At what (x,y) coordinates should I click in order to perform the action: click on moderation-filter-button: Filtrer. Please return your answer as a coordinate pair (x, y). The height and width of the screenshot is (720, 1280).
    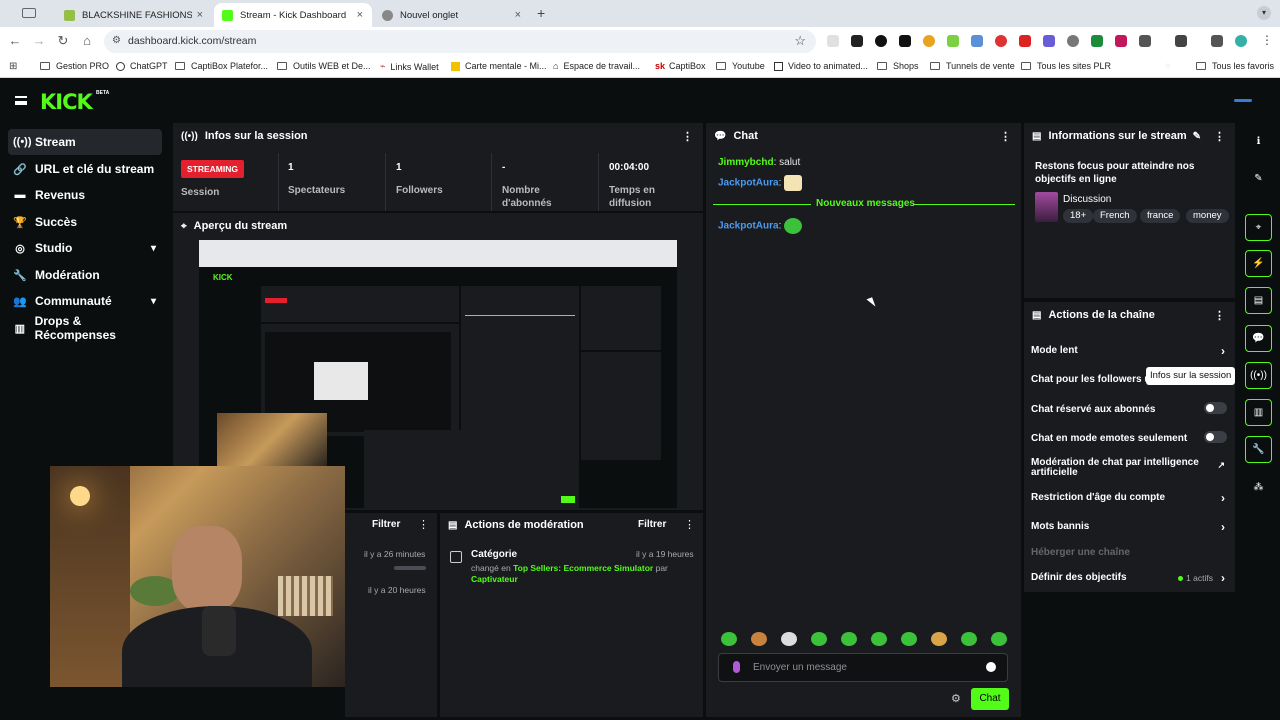
    Looking at the image, I should click on (652, 524).